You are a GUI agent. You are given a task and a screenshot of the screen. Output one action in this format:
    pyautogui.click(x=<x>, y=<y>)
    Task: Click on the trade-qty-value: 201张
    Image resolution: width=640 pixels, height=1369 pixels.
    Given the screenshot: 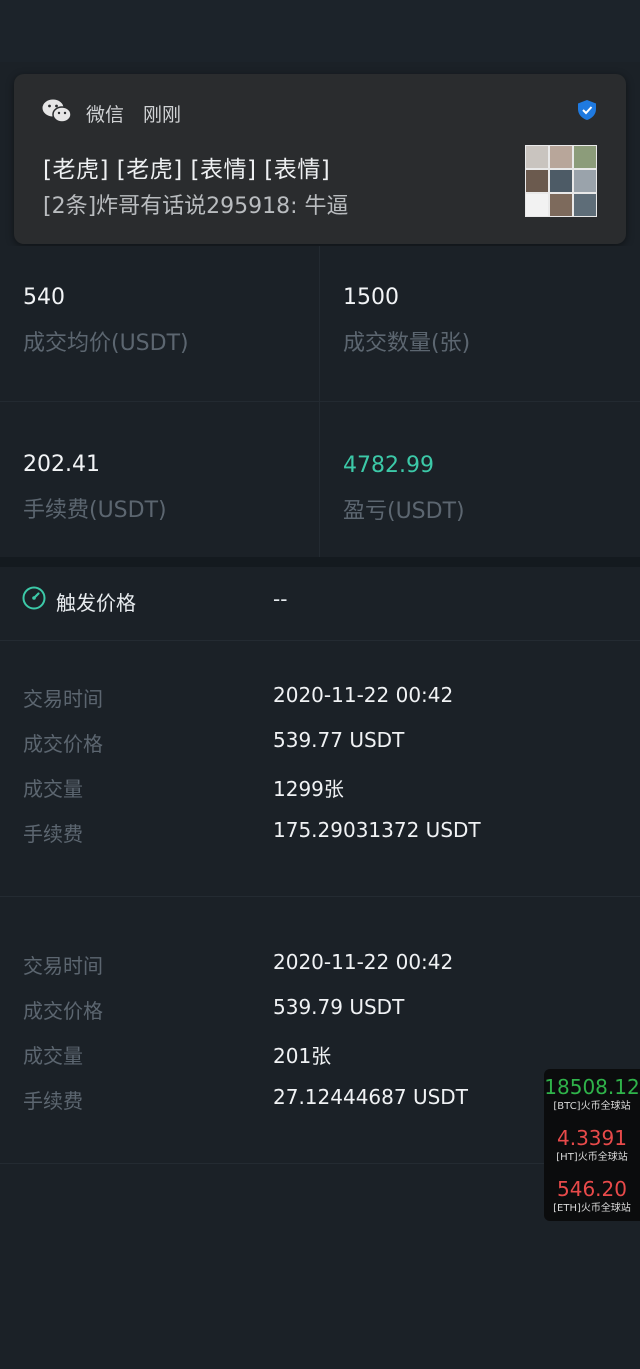 What is the action you would take?
    pyautogui.click(x=302, y=1056)
    